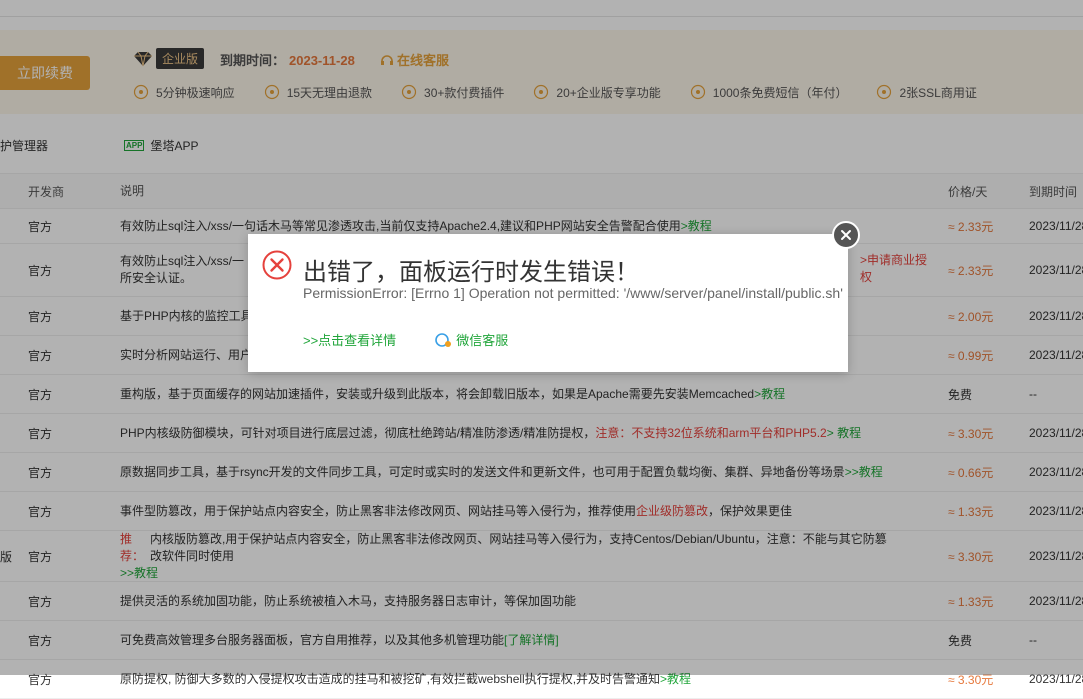 This screenshot has height=699, width=1083. I want to click on close-dialog-button, so click(846, 235).